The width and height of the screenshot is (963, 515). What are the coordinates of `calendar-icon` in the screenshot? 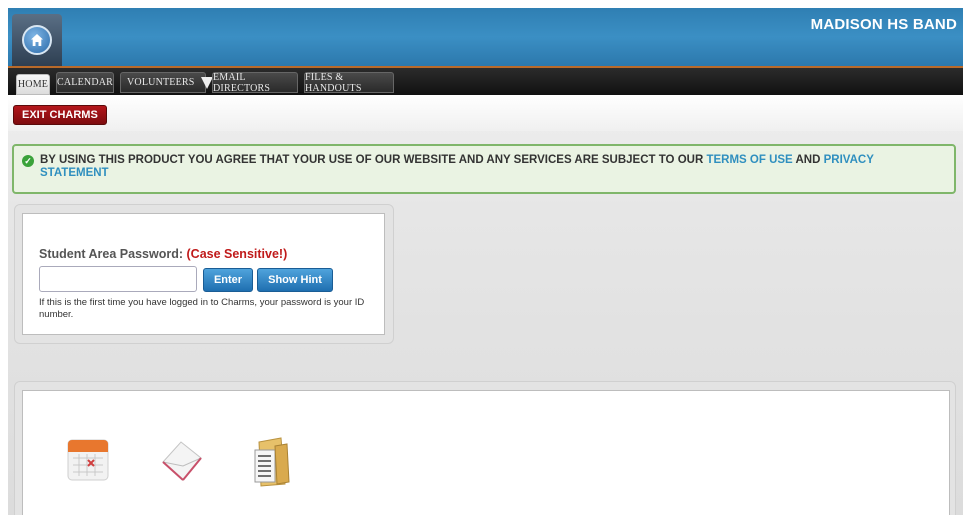 It's located at (88, 462).